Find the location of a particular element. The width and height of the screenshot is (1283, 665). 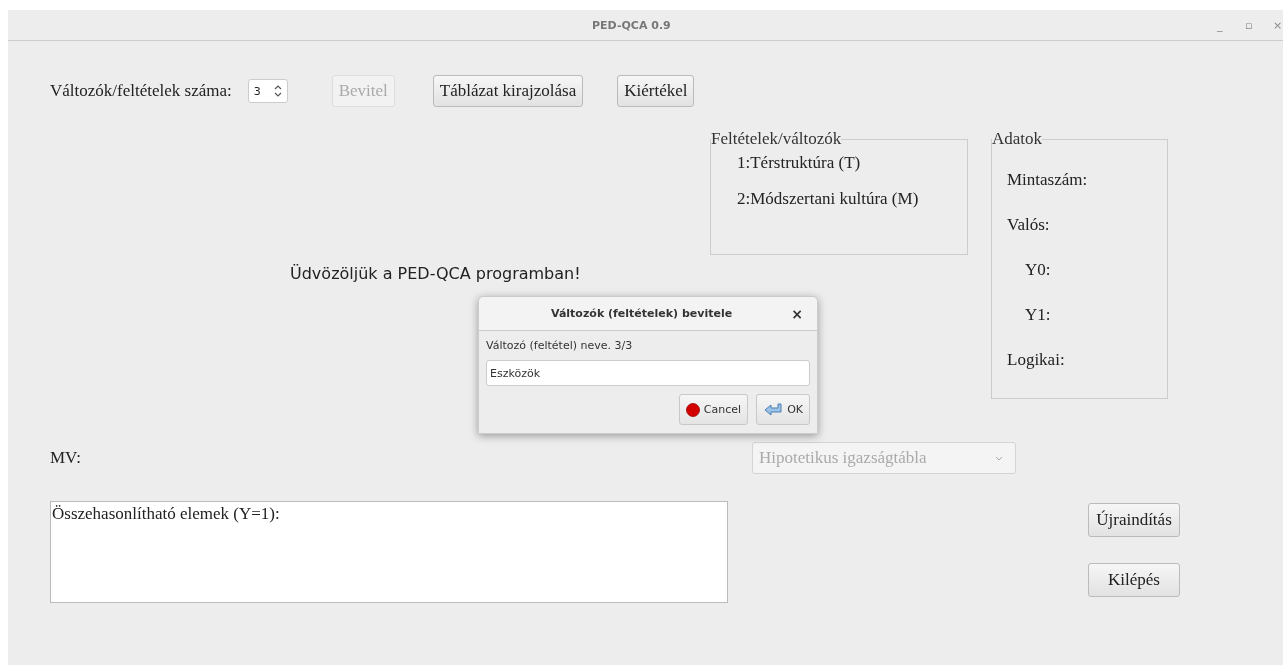

side-button: Kilépés is located at coordinates (1134, 580).